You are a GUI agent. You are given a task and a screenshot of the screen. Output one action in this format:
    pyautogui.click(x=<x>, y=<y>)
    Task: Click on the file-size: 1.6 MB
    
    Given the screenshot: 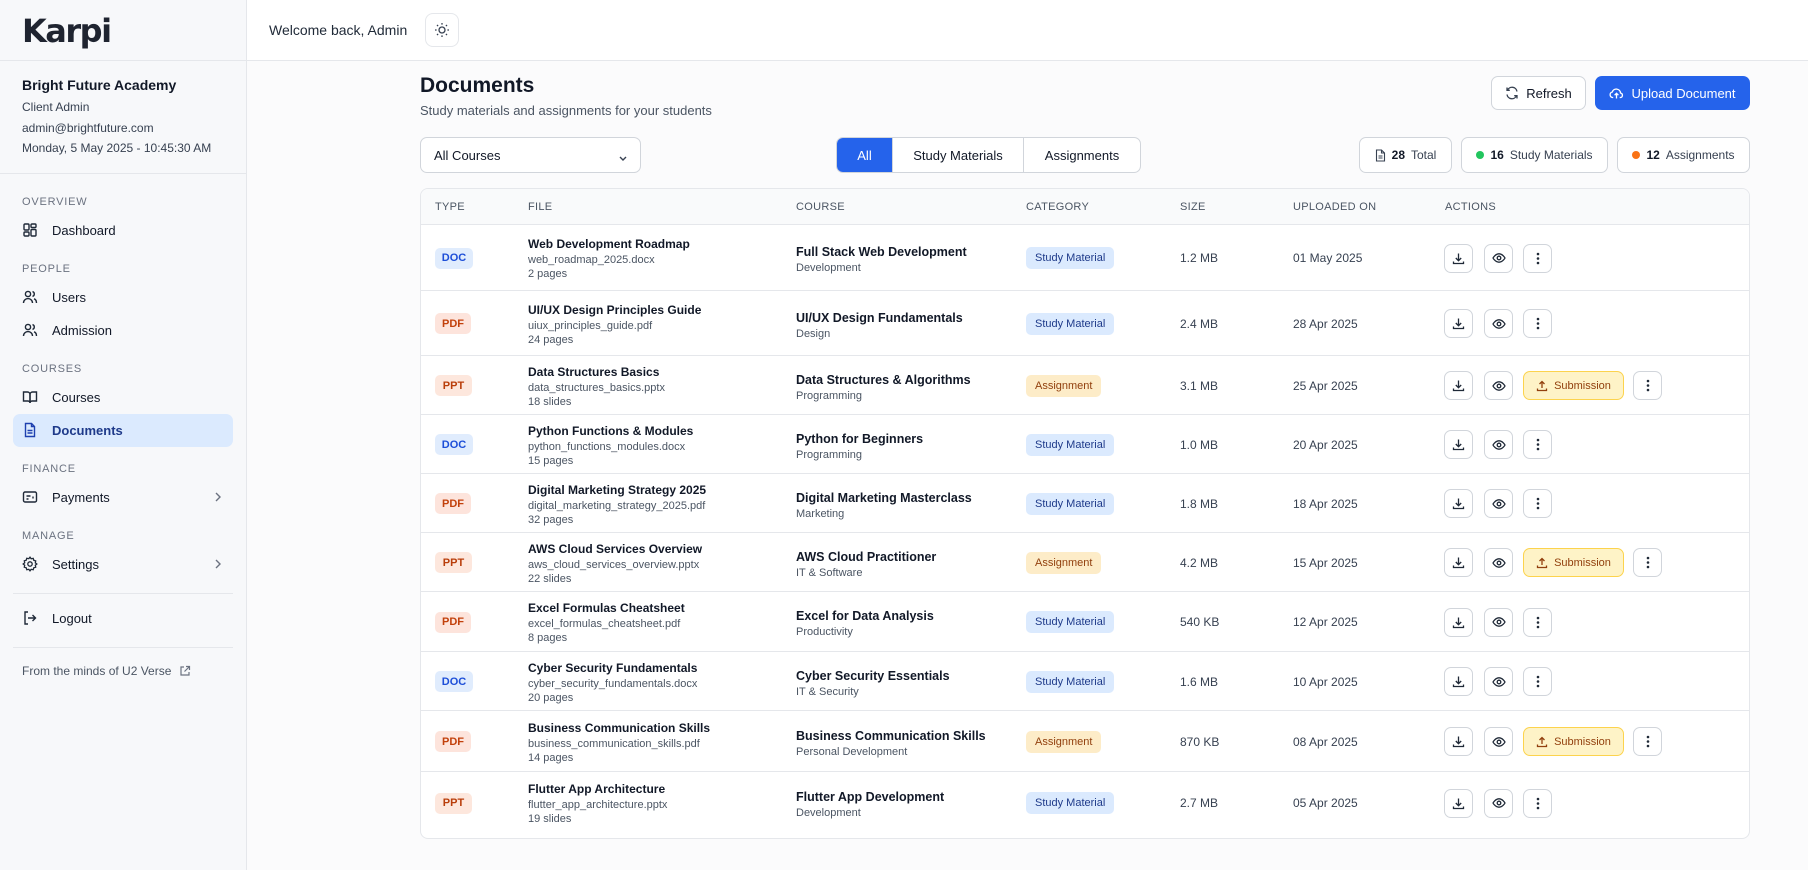 What is the action you would take?
    pyautogui.click(x=1199, y=681)
    